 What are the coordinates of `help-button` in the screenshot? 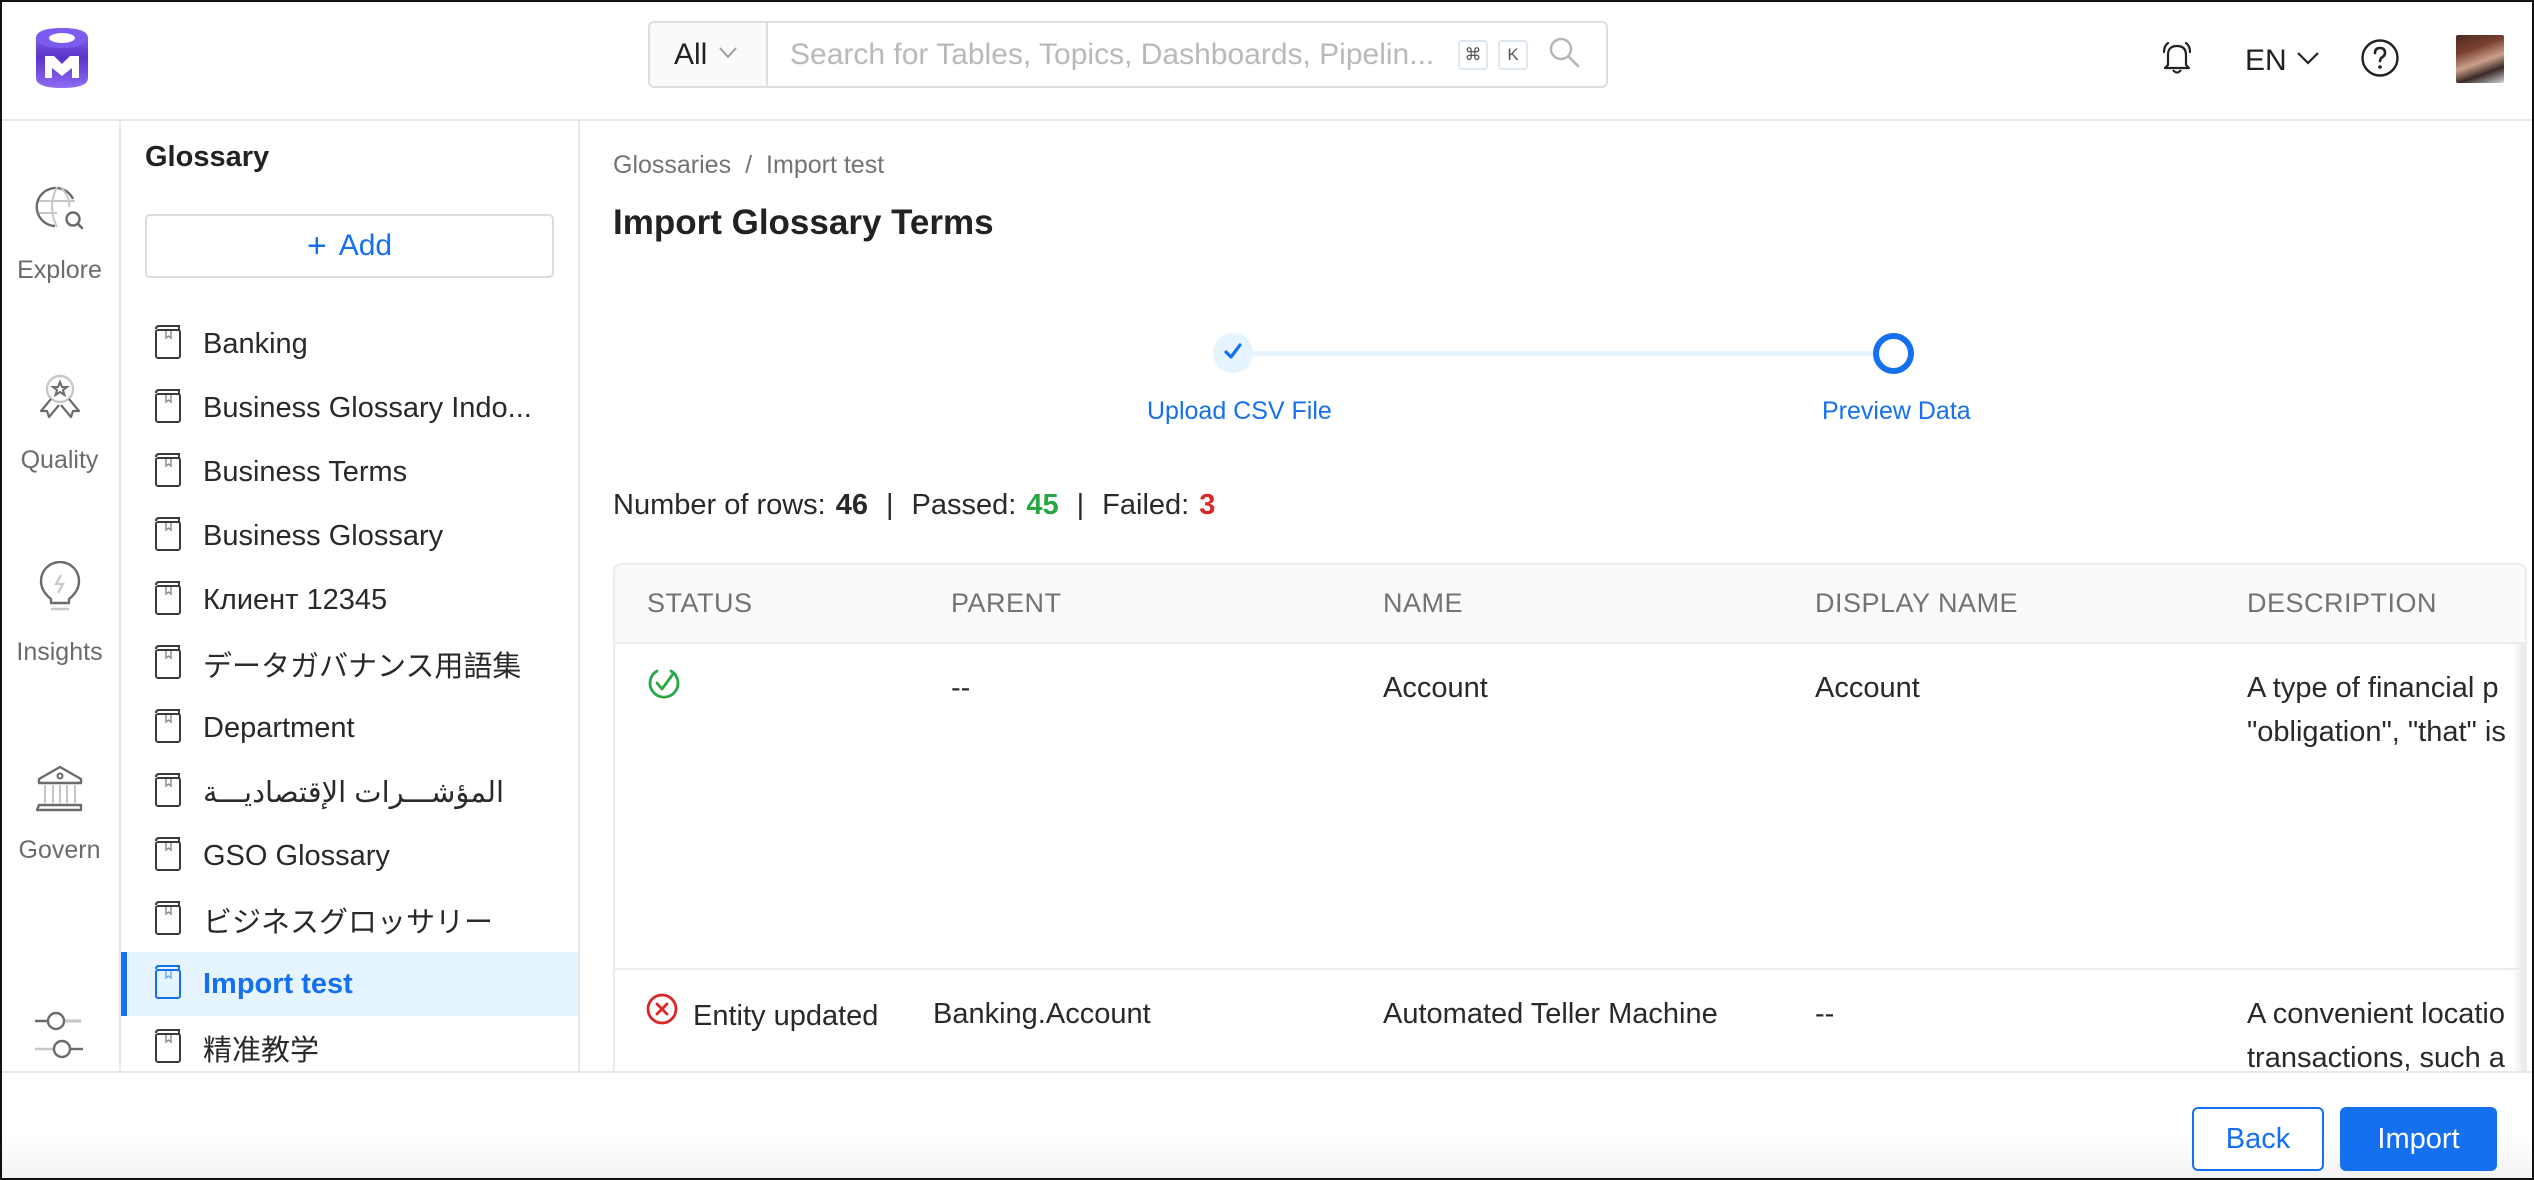 It's located at (2380, 60).